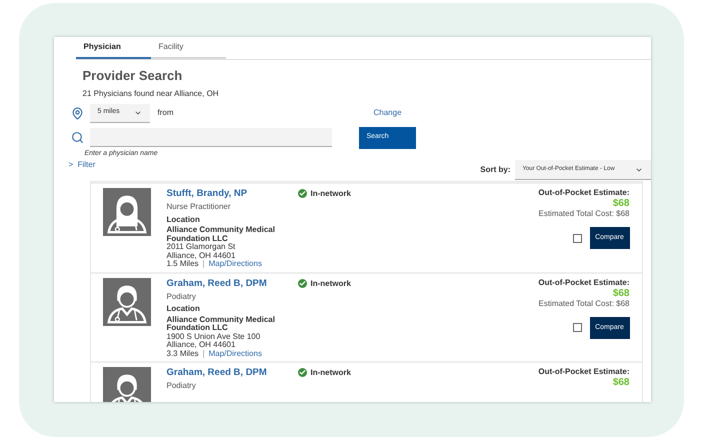 The image size is (703, 437). Describe the element at coordinates (82, 165) in the screenshot. I see `filter-link: > Filter` at that location.